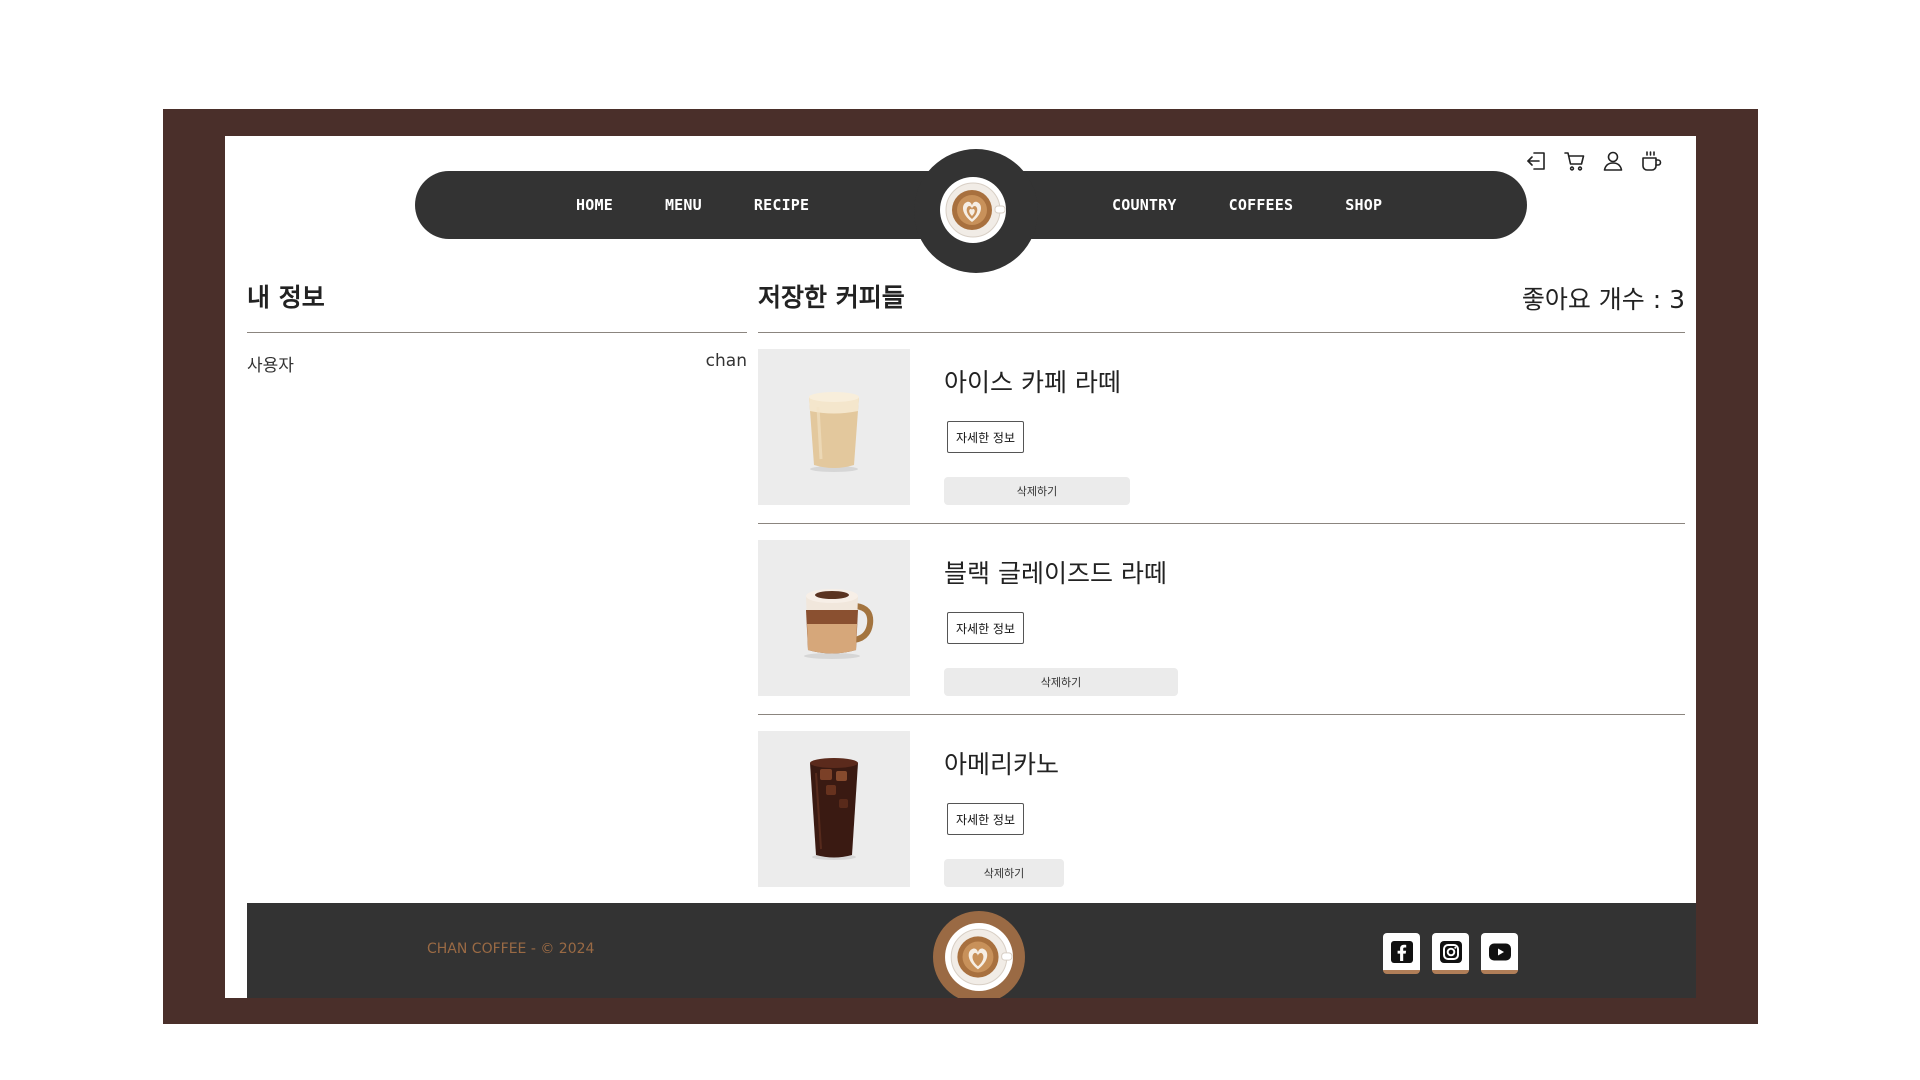  I want to click on user-info-row: 사용자 chan, so click(497, 363).